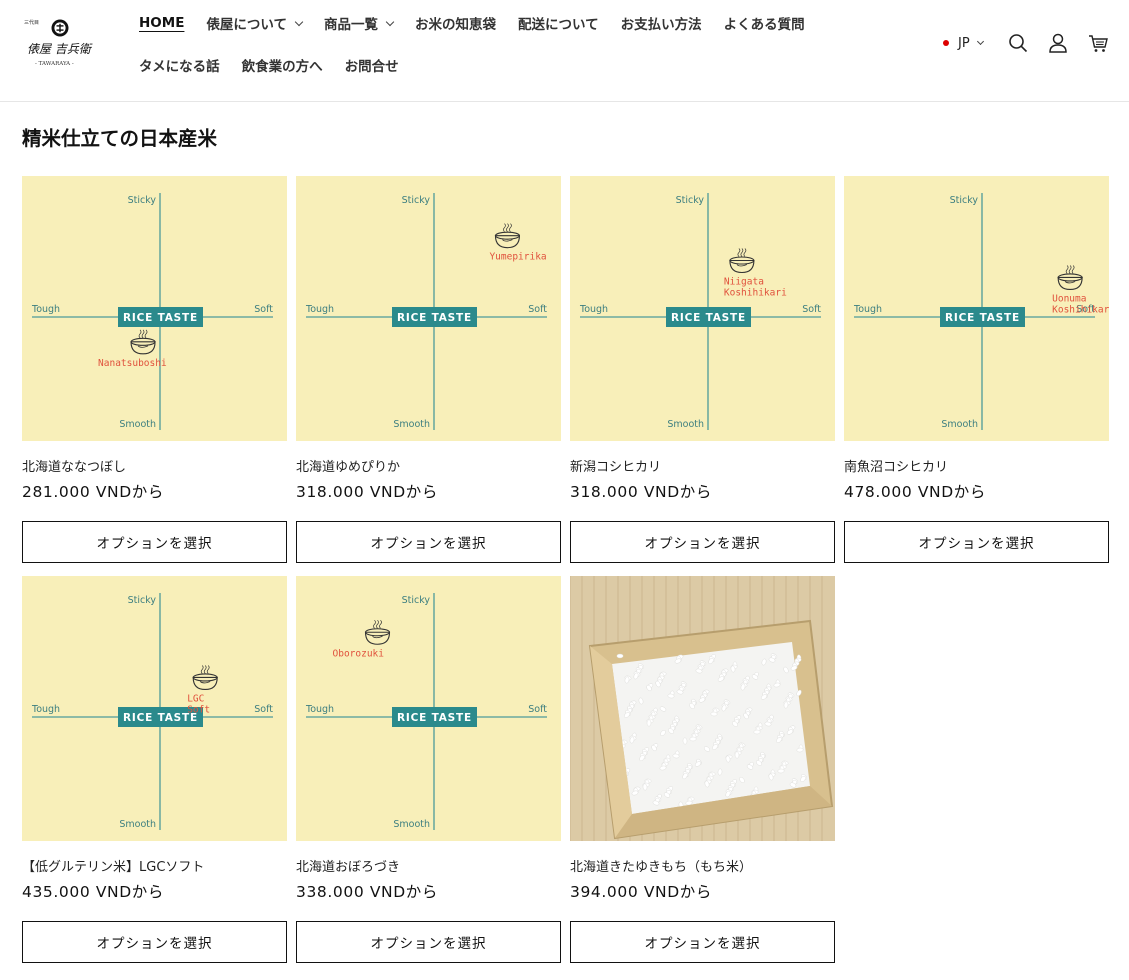 This screenshot has height=980, width=1129. I want to click on variety-label: Koshihikari, so click(1080, 309).